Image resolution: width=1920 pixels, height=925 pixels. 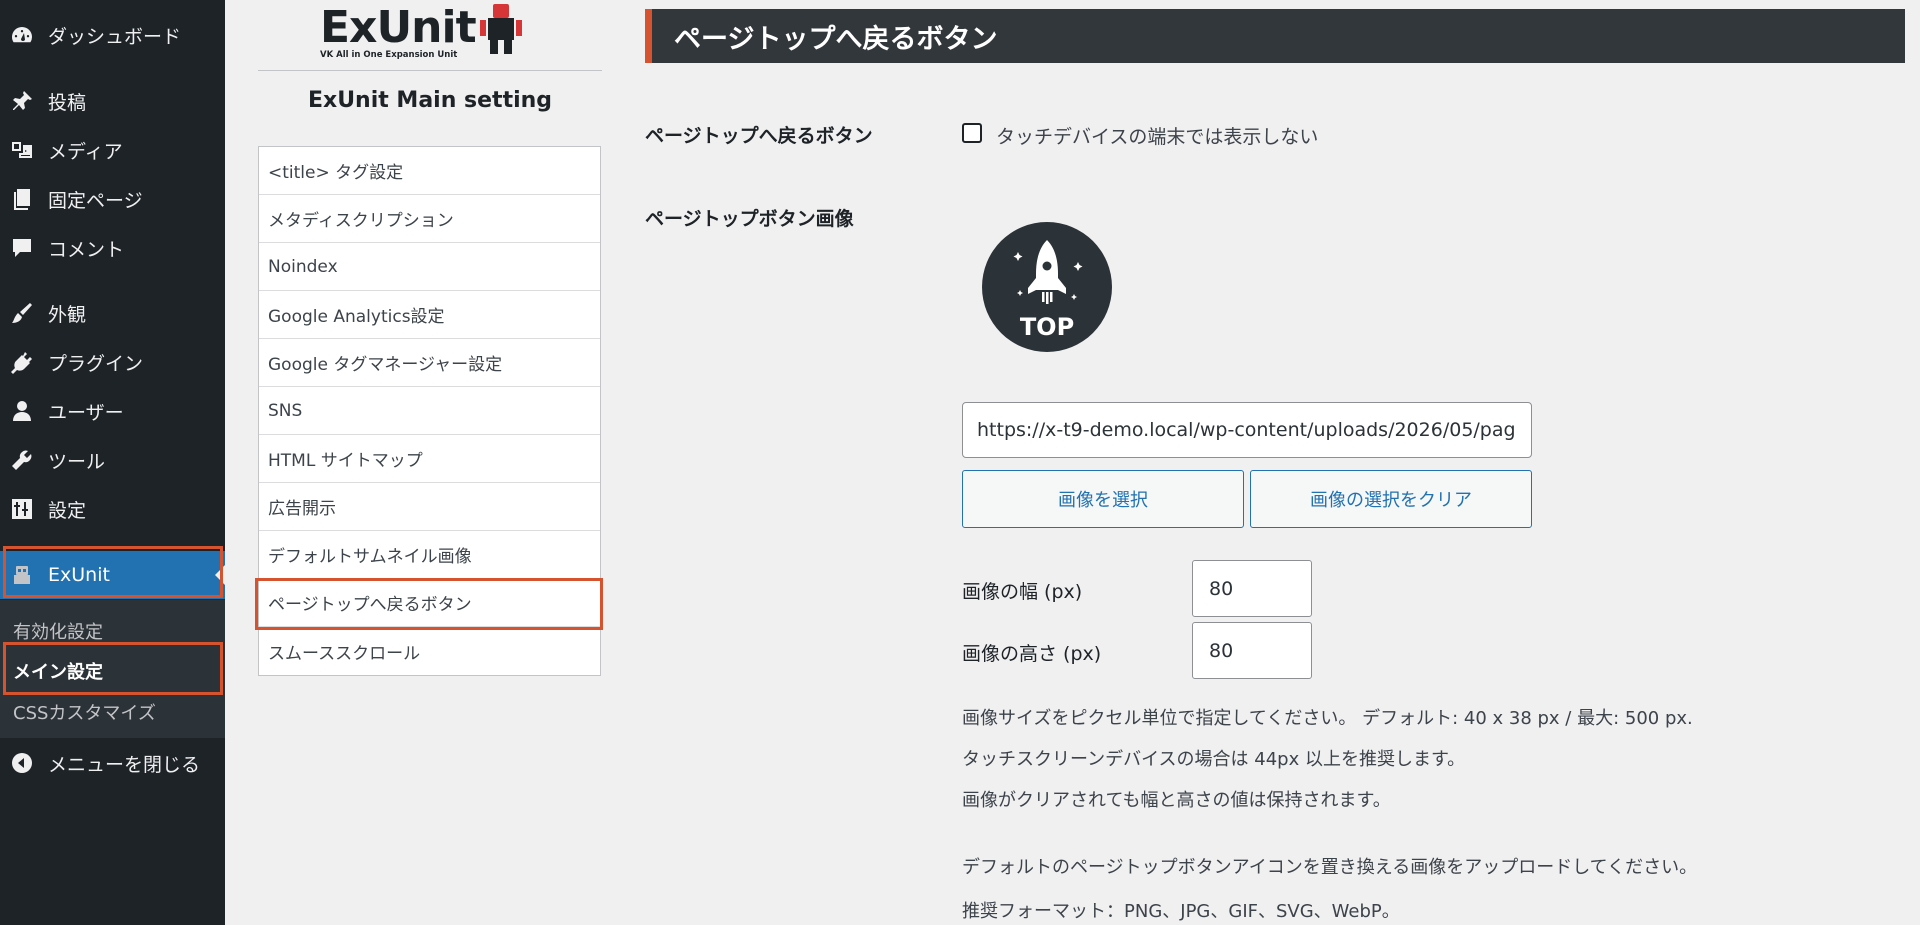 What do you see at coordinates (86, 249) in the screenshot?
I see `menu-comments-label: コメント` at bounding box center [86, 249].